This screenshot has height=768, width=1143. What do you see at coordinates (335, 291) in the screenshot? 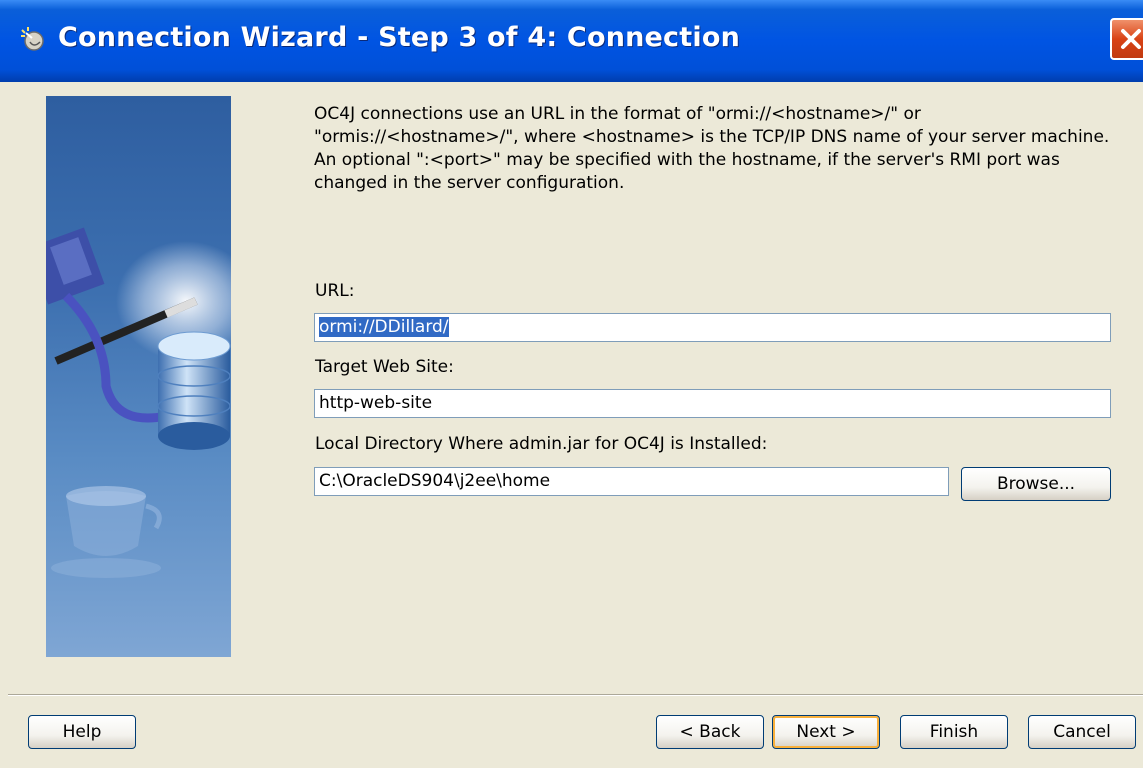
I see `url-label: URL:` at bounding box center [335, 291].